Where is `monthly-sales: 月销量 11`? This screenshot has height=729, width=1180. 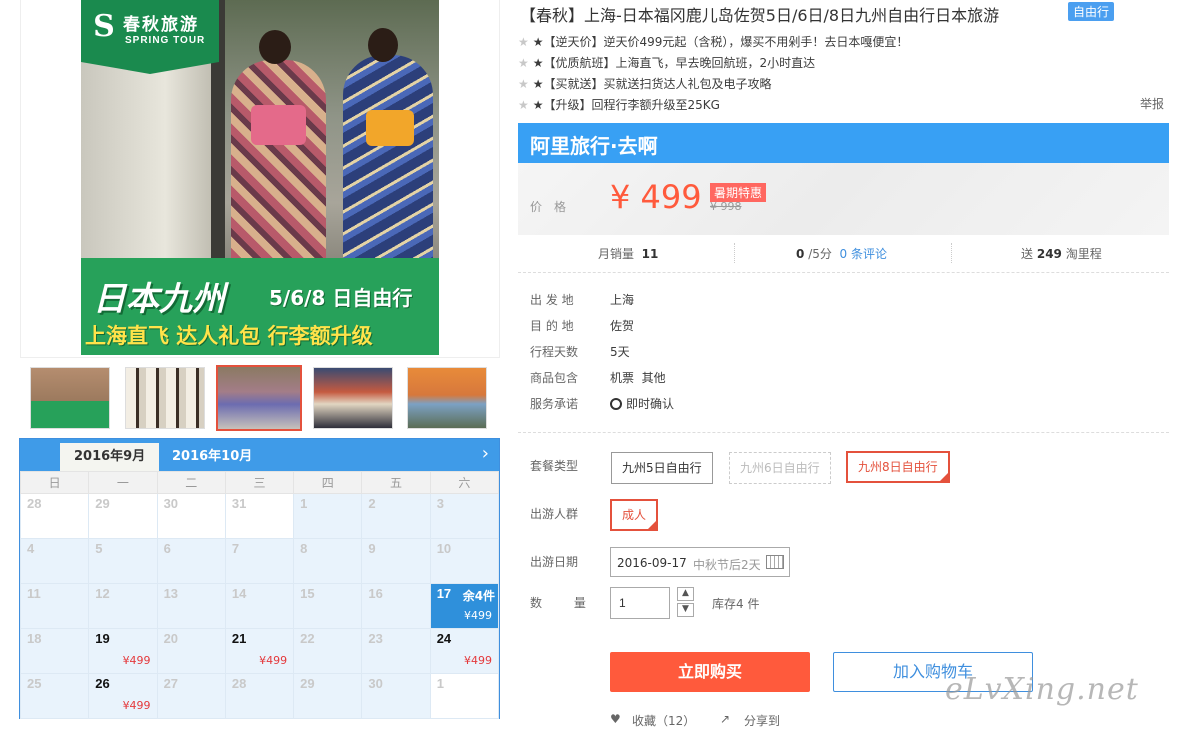 monthly-sales: 月销量 11 is located at coordinates (628, 254).